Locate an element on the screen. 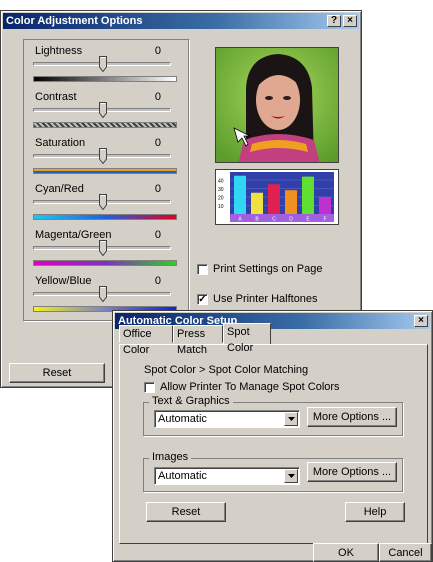 This screenshot has width=433, height=562. cyan-red-value: 0 is located at coordinates (157, 189).